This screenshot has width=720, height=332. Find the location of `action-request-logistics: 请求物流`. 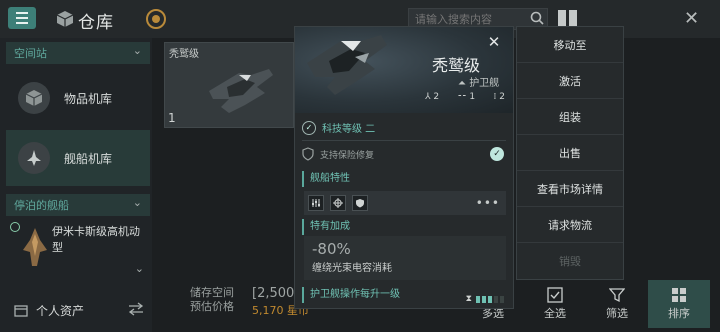

action-request-logistics: 请求物流 is located at coordinates (570, 225).